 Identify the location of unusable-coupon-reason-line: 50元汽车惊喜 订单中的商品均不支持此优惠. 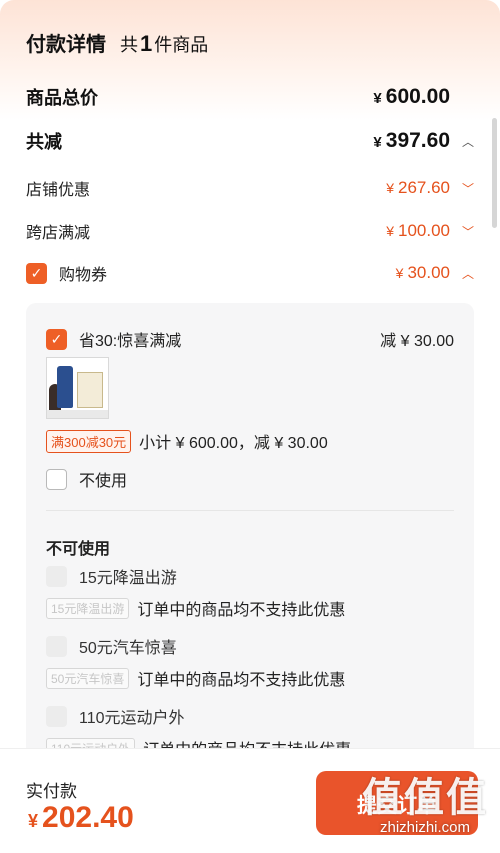
(195, 678).